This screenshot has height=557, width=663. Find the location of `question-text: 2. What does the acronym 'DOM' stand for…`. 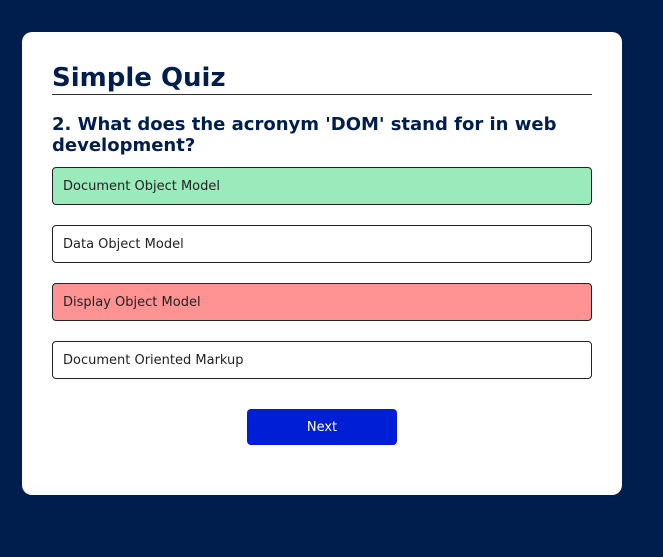

question-text: 2. What does the acronym 'DOM' stand for… is located at coordinates (304, 135).